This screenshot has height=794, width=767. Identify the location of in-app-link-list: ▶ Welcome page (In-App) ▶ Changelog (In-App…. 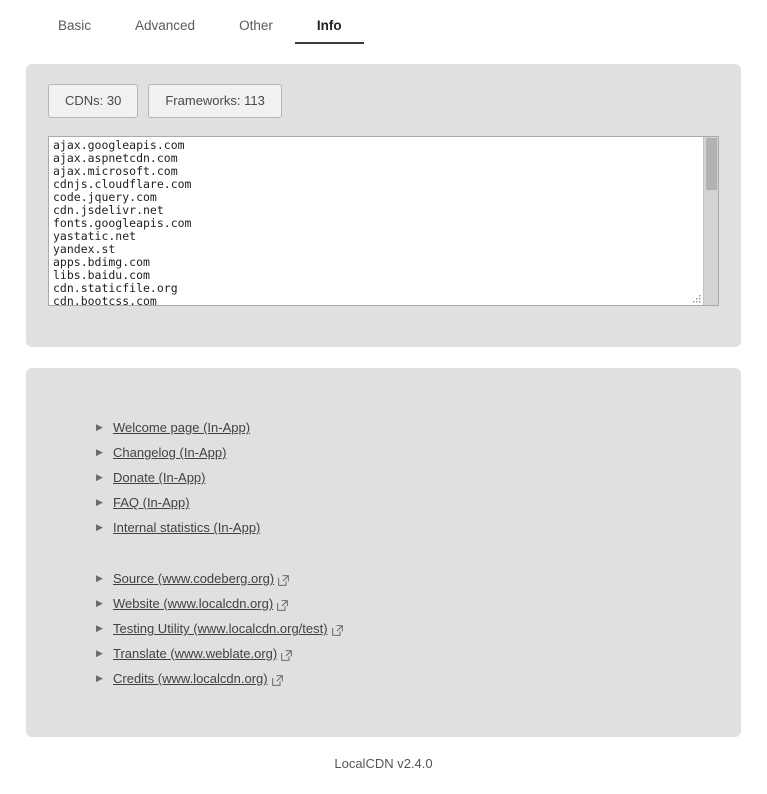
(383, 477).